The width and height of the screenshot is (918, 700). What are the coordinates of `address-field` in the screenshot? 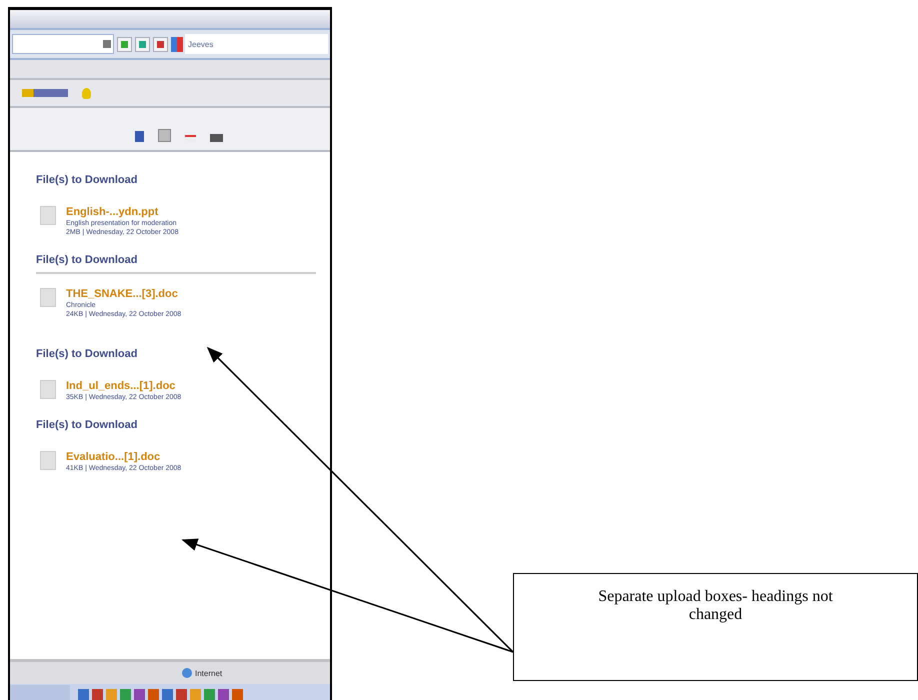 It's located at (63, 44).